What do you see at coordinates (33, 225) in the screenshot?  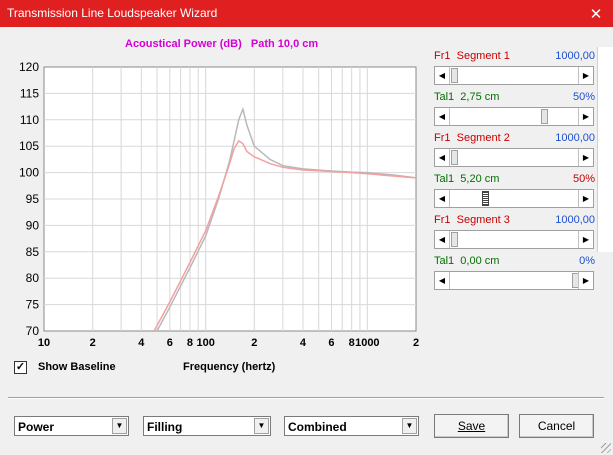 I see `y-tick-label: 90` at bounding box center [33, 225].